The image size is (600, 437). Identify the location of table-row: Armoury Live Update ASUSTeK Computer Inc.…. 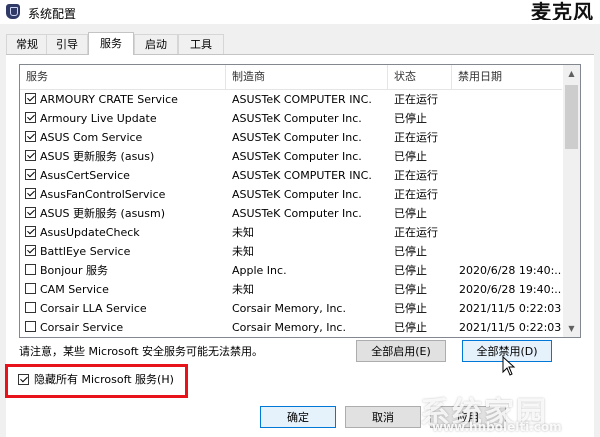
(291, 118).